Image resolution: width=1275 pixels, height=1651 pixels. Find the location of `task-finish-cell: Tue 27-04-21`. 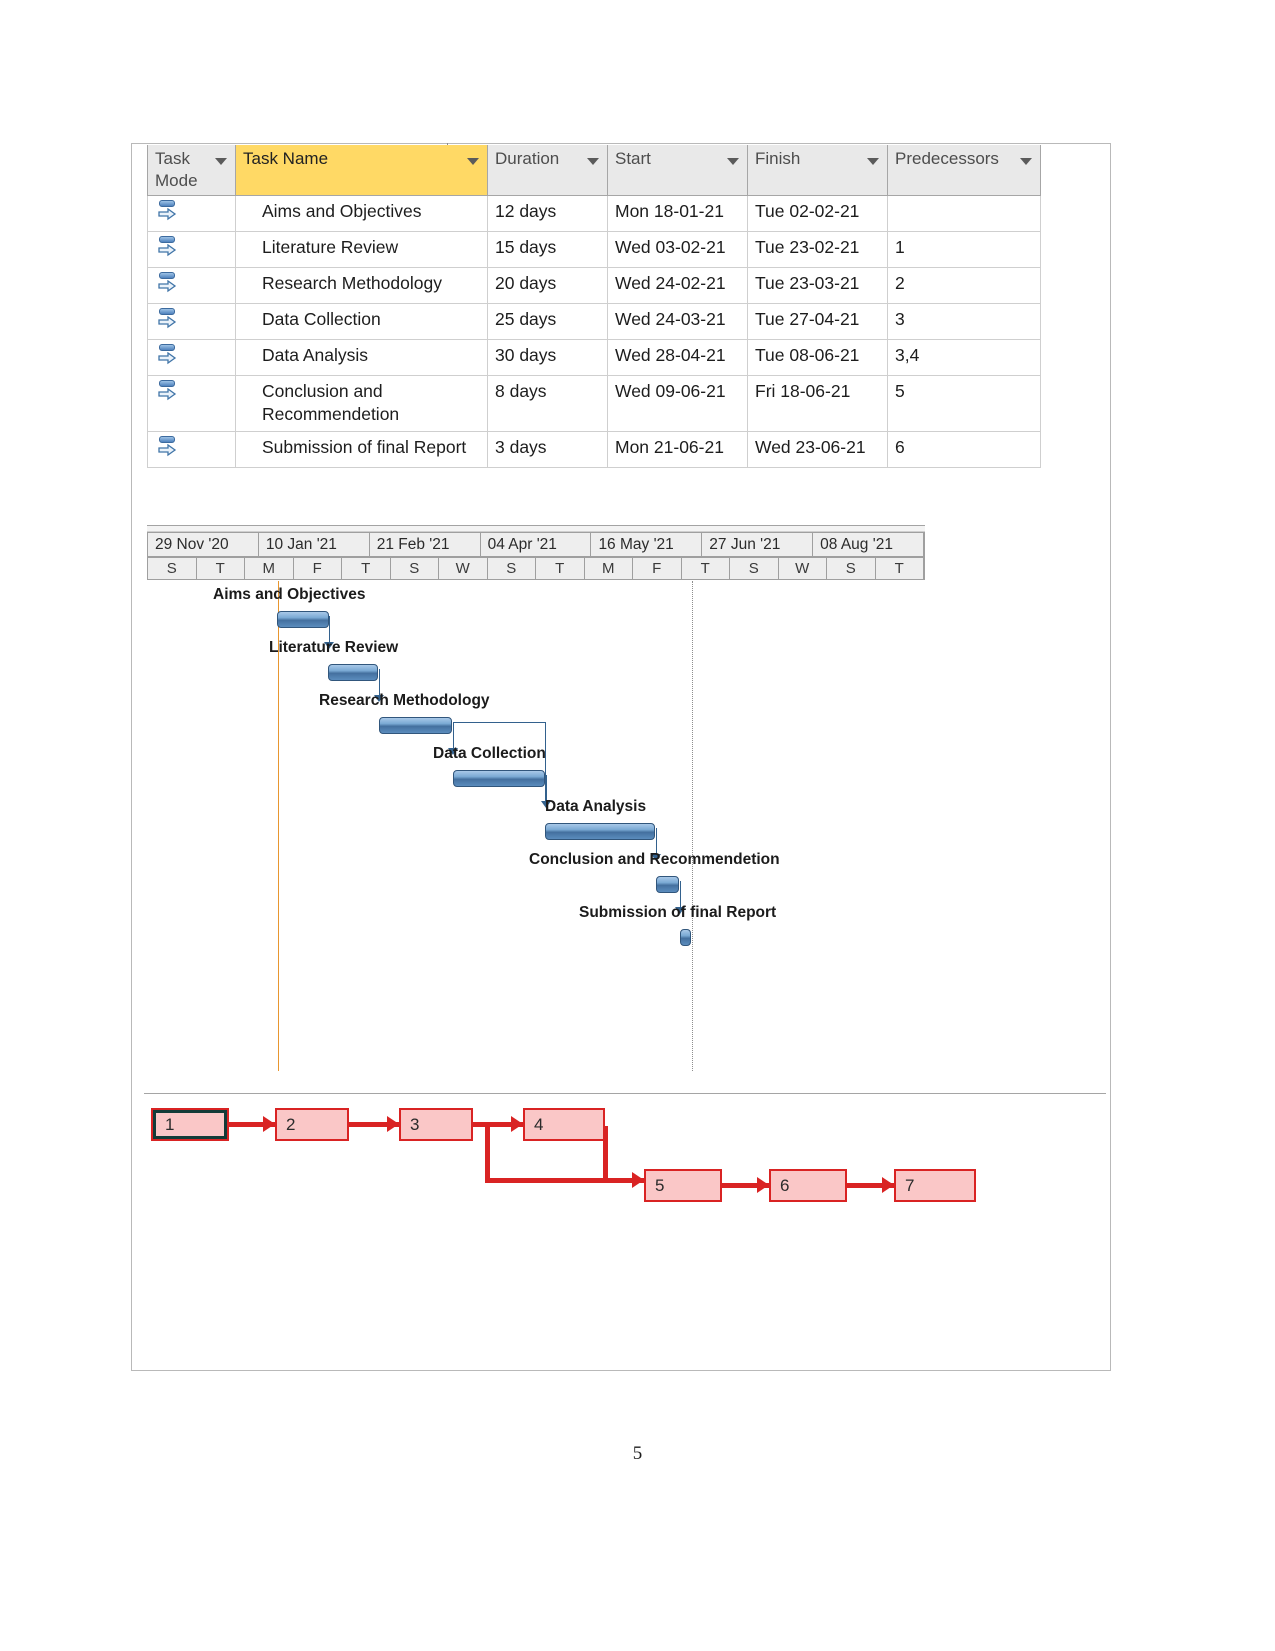

task-finish-cell: Tue 27-04-21 is located at coordinates (817, 321).